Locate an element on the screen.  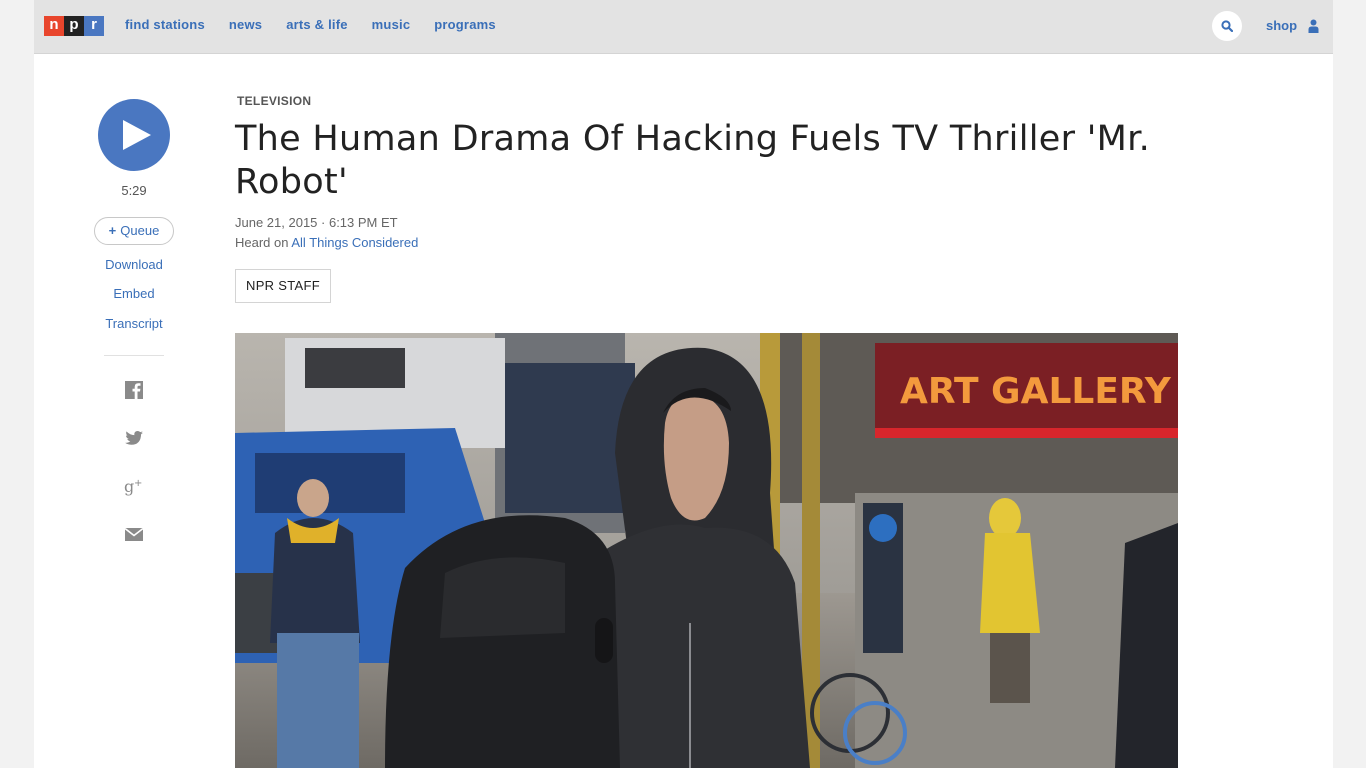
email-icon is located at coordinates (134, 534).